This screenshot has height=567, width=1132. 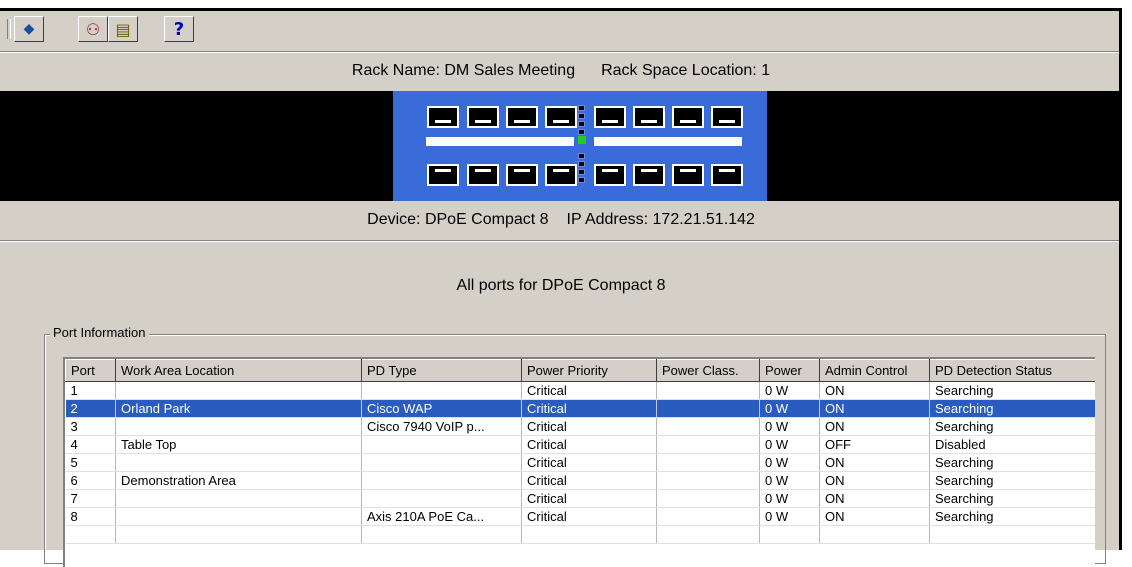 I want to click on column-header-pd-detection-status: PD Detection Status, so click(x=1012, y=370).